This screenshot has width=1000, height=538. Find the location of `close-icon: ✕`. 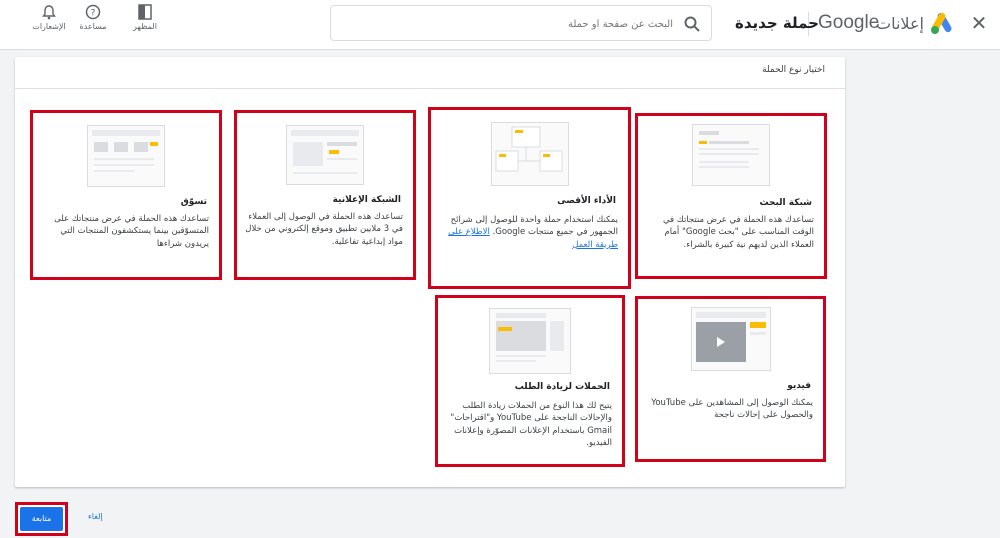

close-icon: ✕ is located at coordinates (979, 23).